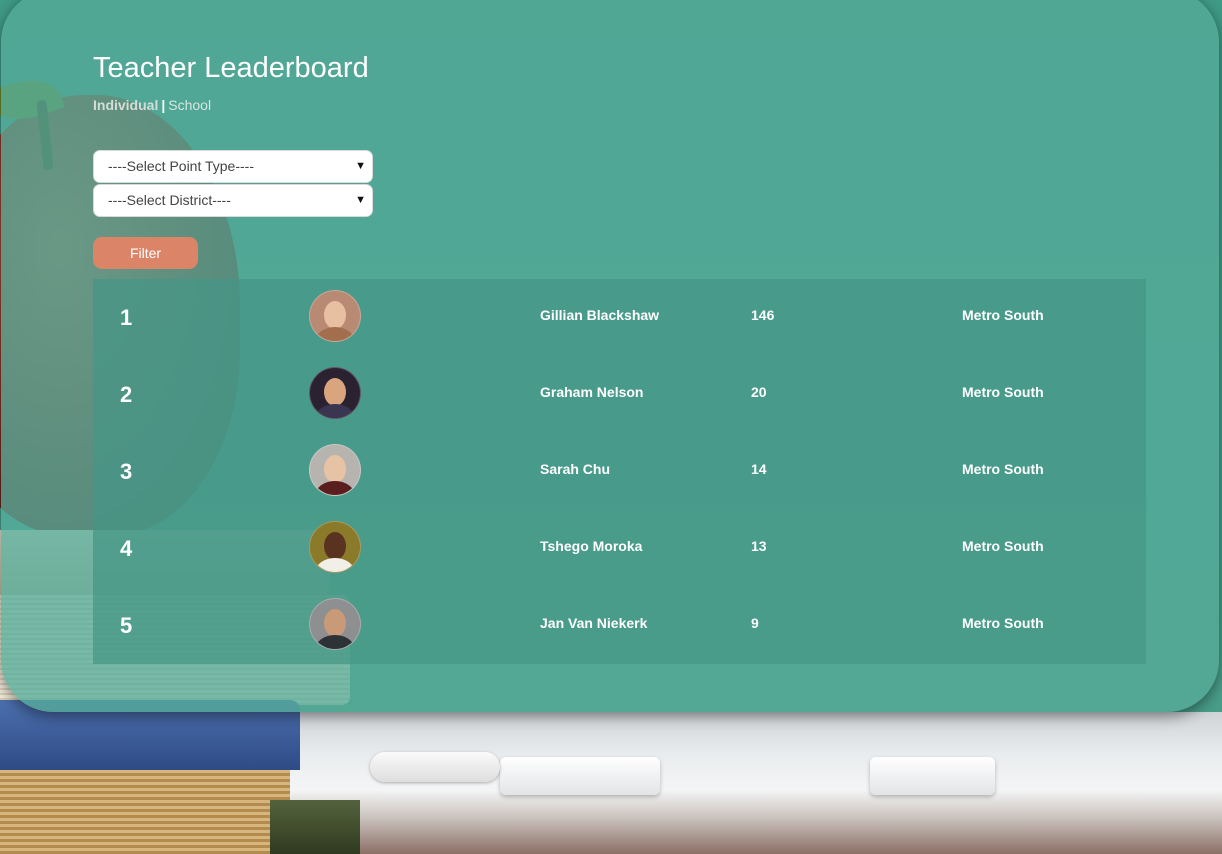 Image resolution: width=1222 pixels, height=854 pixels. I want to click on teacher-points: 14, so click(759, 469).